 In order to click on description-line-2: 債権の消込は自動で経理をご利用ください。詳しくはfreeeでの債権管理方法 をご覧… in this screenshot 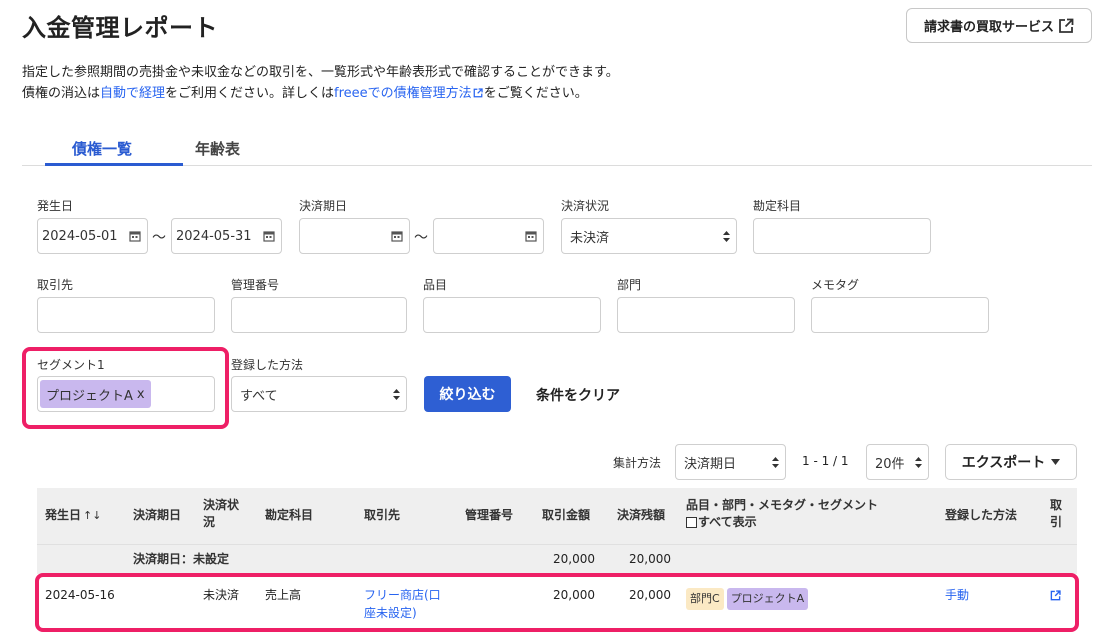, I will do `click(305, 91)`.